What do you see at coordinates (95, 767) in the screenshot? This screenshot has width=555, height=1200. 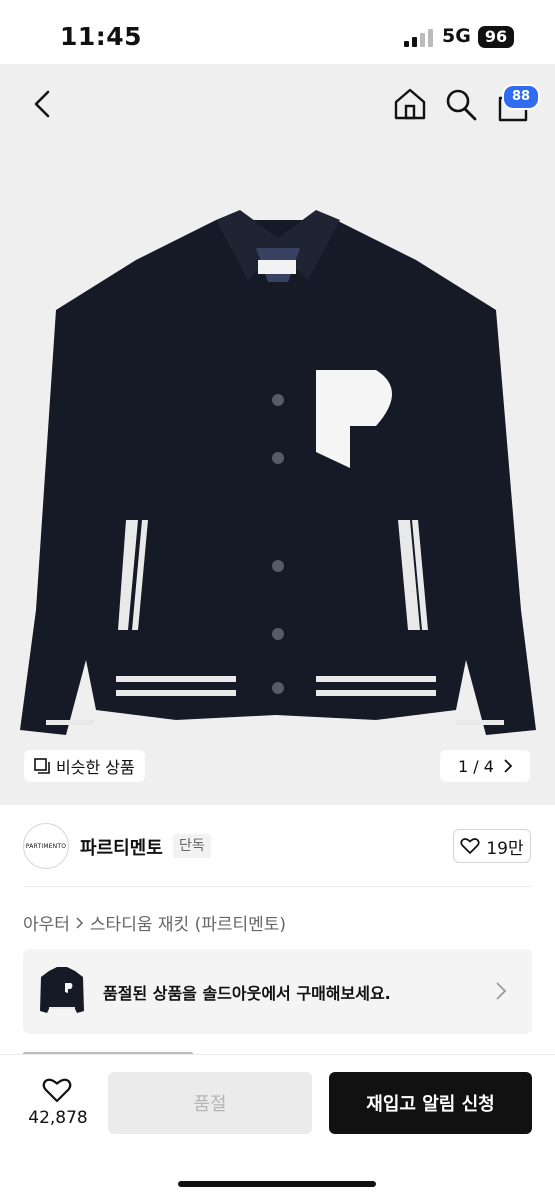 I see `similar-products-label: 비슷한 상품` at bounding box center [95, 767].